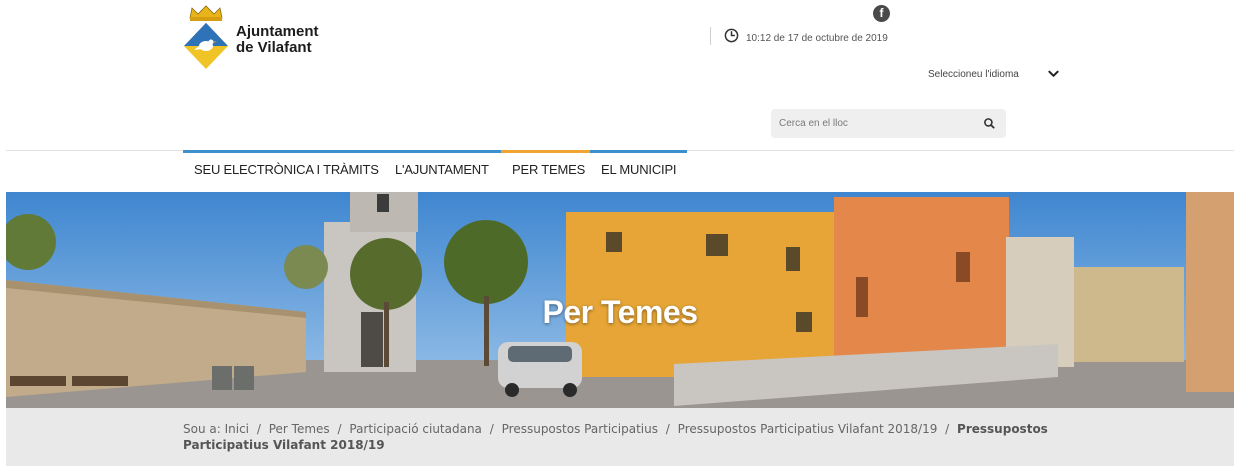  Describe the element at coordinates (299, 429) in the screenshot. I see `breadcrumb-link: Per Temes` at that location.